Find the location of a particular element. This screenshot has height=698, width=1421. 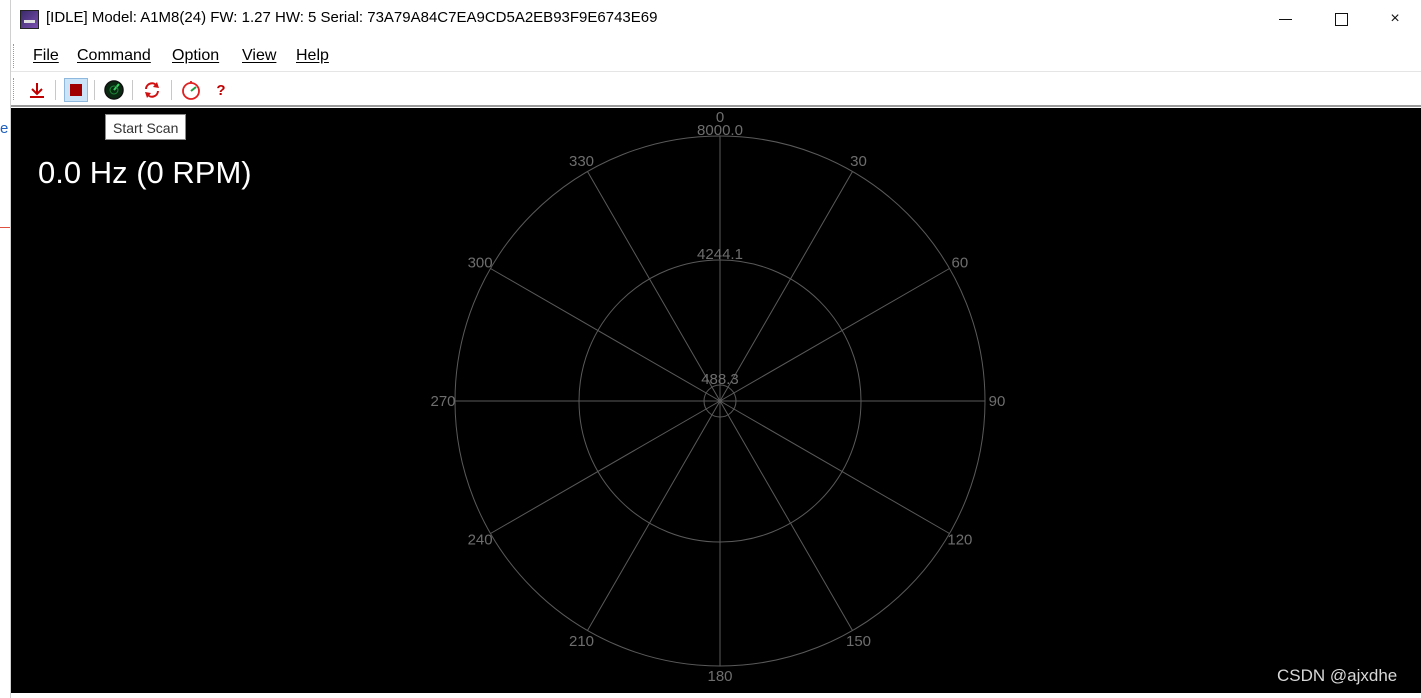

angle-label: 240 is located at coordinates (480, 540).